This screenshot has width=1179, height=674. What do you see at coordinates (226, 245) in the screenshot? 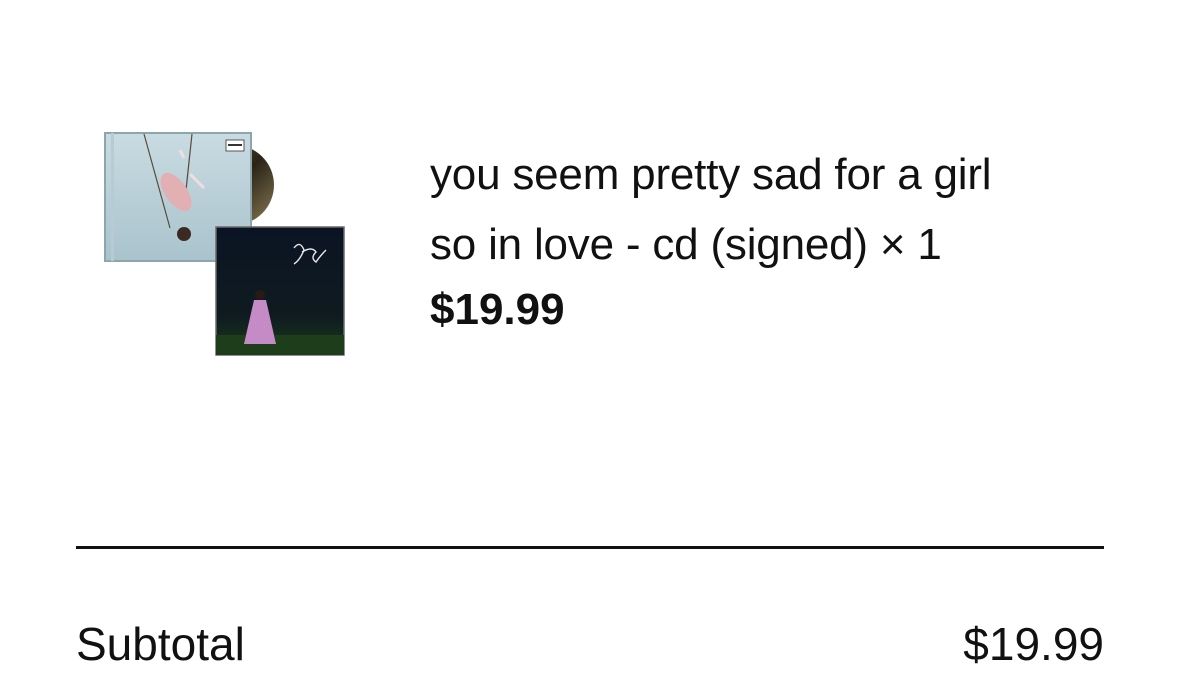
I see `album-cover-image` at bounding box center [226, 245].